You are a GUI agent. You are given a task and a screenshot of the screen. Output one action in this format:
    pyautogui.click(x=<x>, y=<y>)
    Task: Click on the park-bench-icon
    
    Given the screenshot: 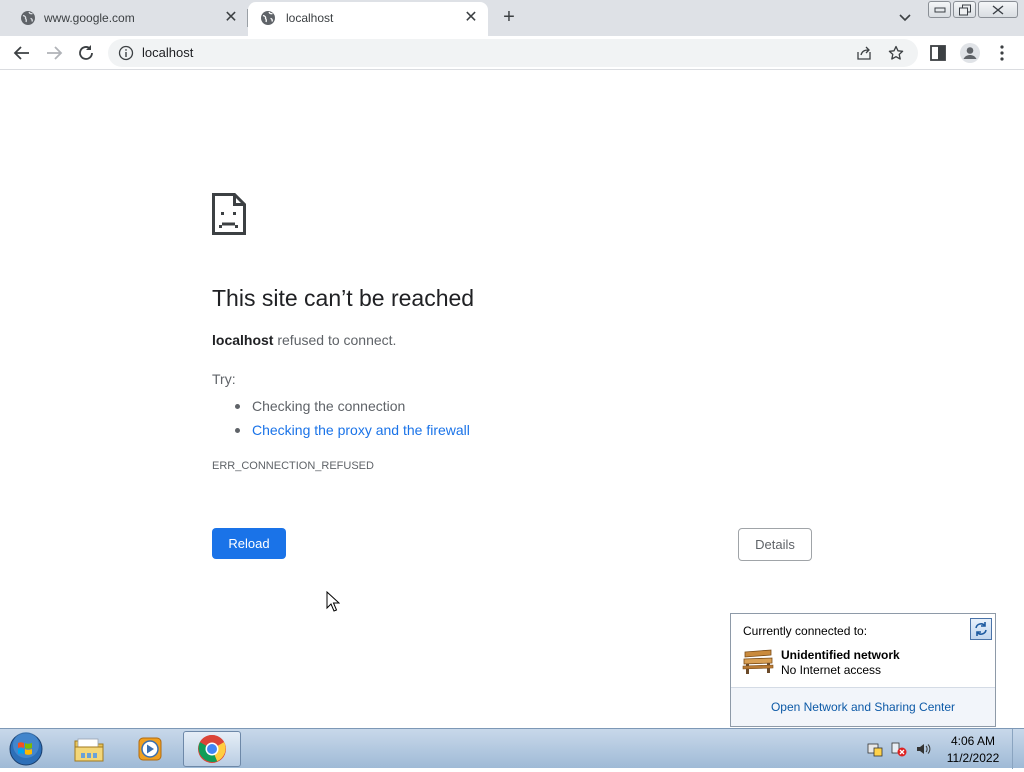 What is the action you would take?
    pyautogui.click(x=758, y=661)
    